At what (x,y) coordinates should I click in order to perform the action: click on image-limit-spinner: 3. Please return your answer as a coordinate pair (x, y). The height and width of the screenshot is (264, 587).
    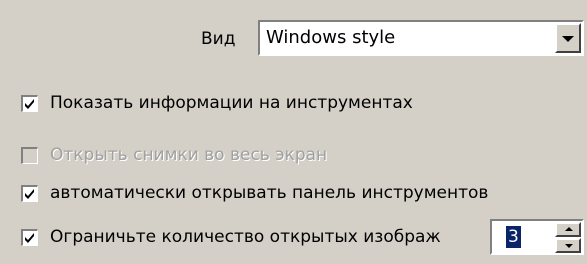
    Looking at the image, I should click on (537, 237).